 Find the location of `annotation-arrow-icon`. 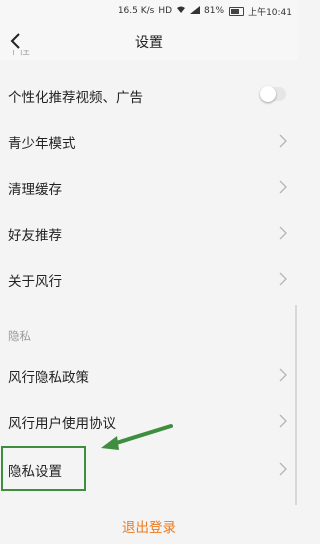

annotation-arrow-icon is located at coordinates (137, 437).